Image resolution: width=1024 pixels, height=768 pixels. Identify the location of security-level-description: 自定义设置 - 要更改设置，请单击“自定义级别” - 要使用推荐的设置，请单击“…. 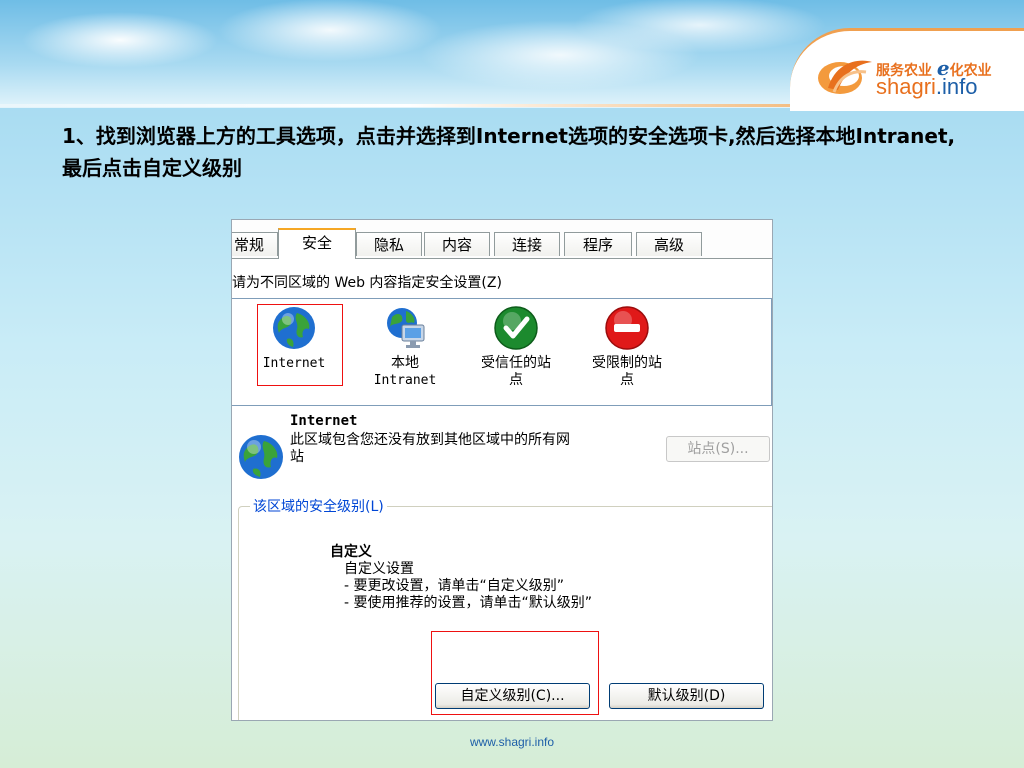
(468, 586).